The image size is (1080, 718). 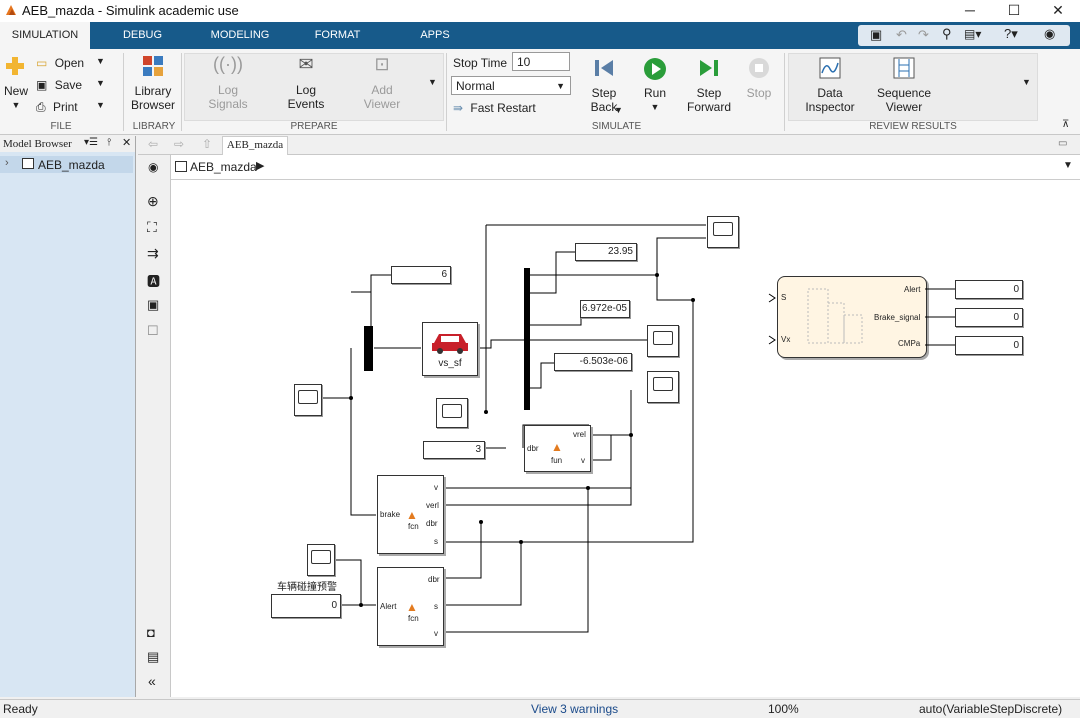 What do you see at coordinates (1014, 11) in the screenshot?
I see `maximize-button: ☐` at bounding box center [1014, 11].